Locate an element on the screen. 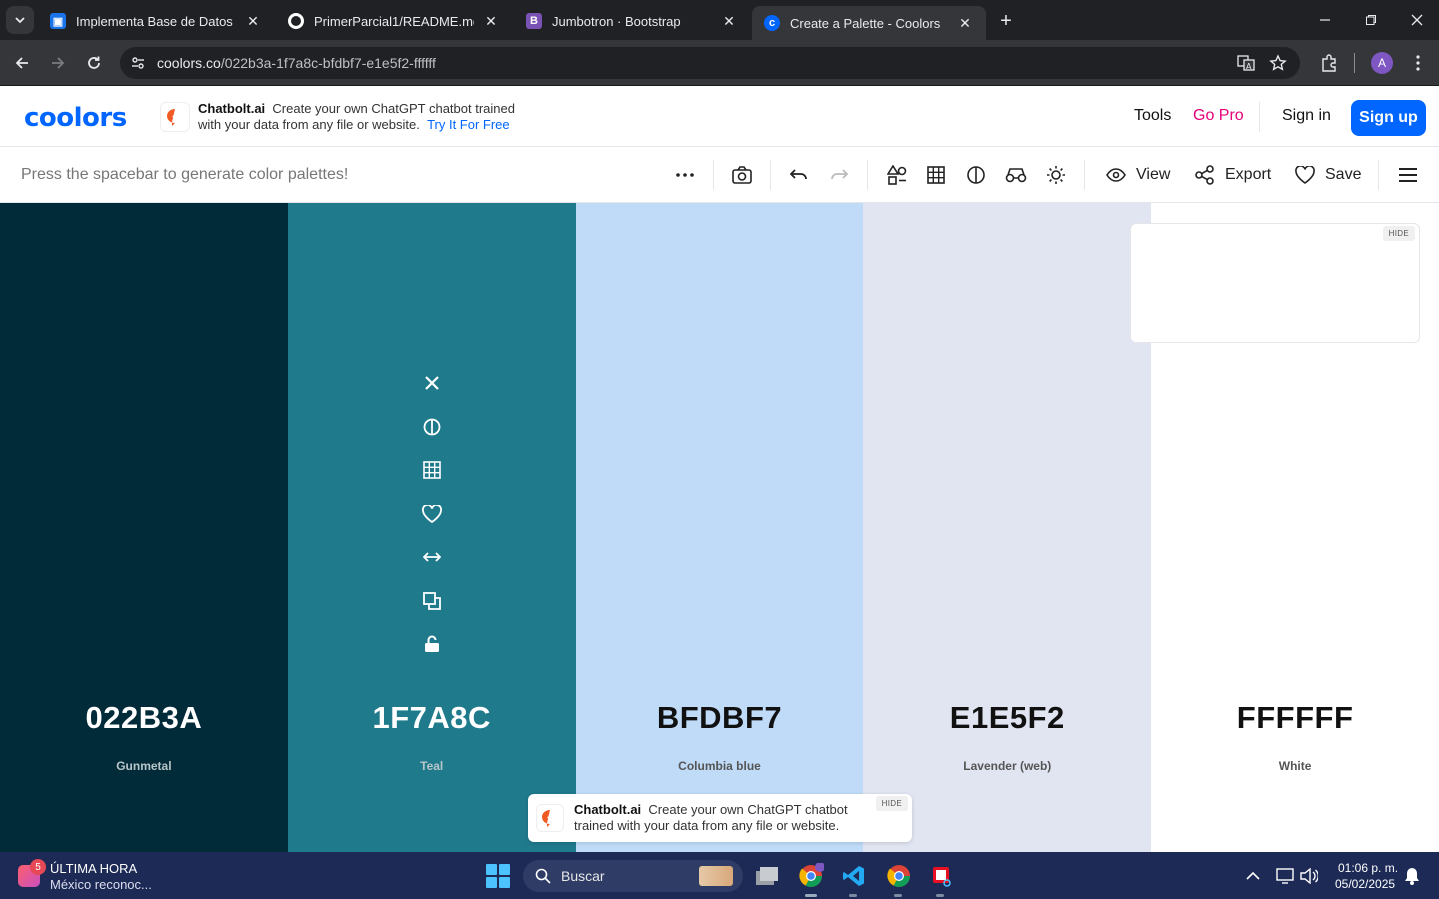  chevron-down-icon is located at coordinates (20, 20).